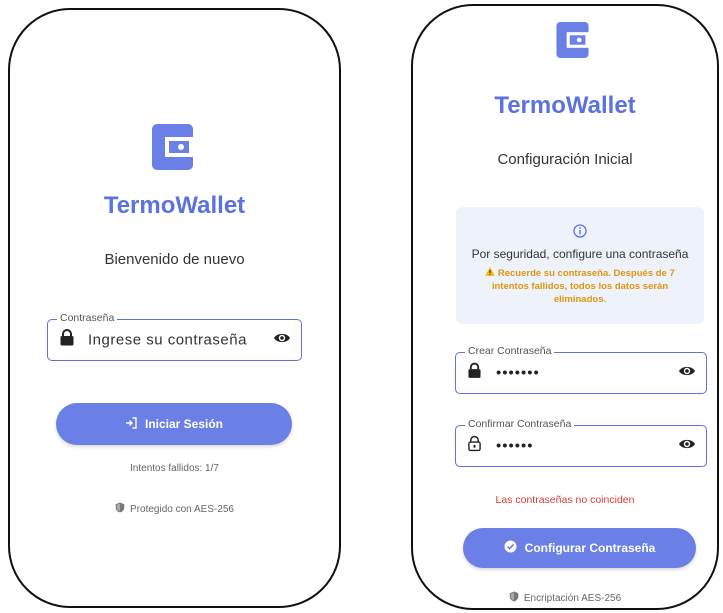  I want to click on encryption-note: Encriptación AES-256, so click(565, 598).